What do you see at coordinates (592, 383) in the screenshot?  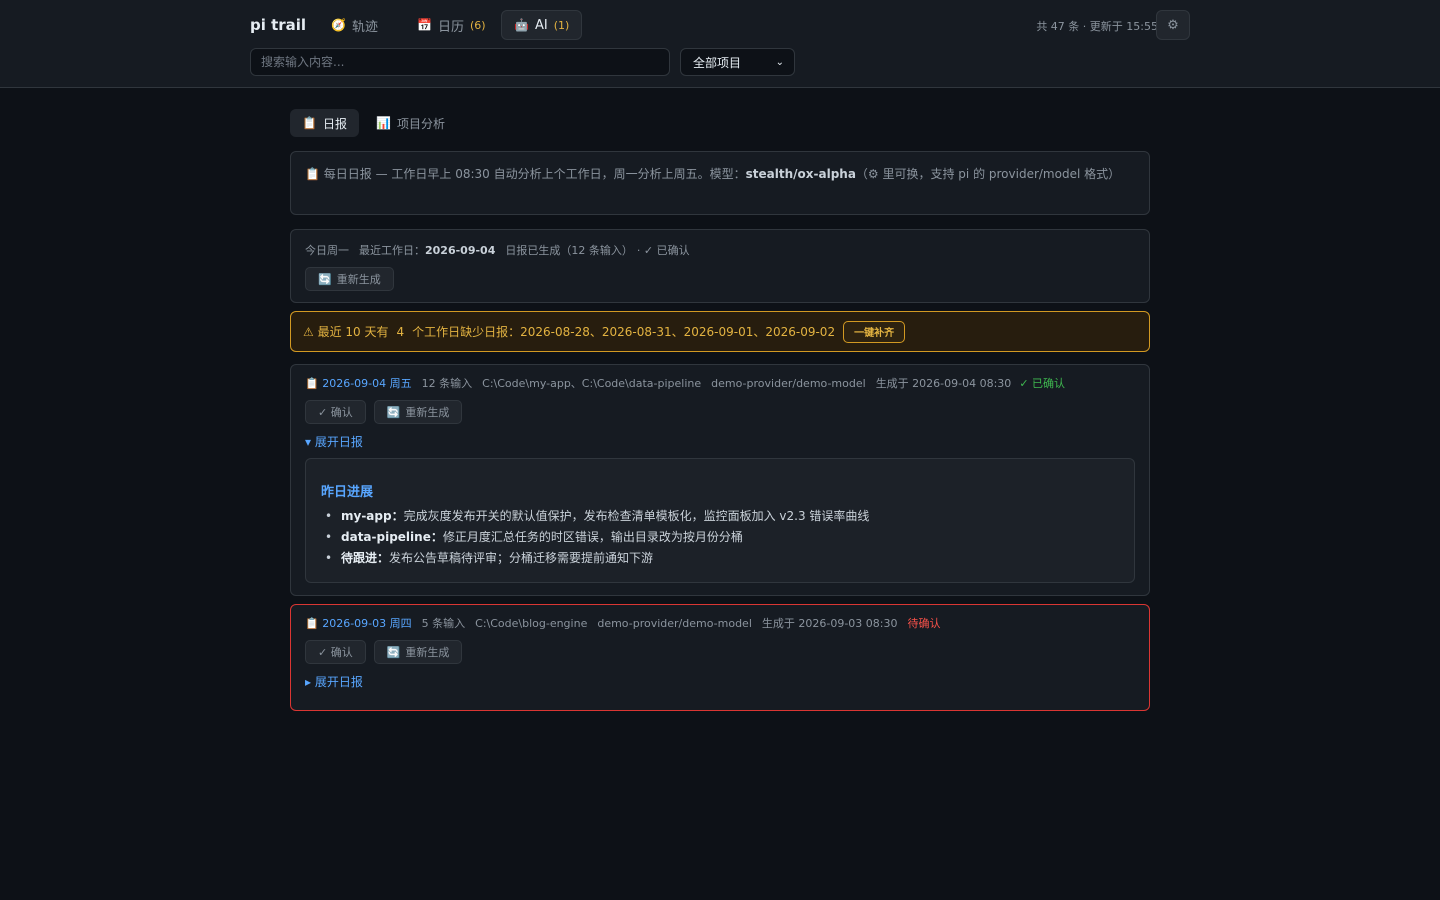 I see `report-paths: C:\Code\my-app、C:\Code\data-pipeline` at bounding box center [592, 383].